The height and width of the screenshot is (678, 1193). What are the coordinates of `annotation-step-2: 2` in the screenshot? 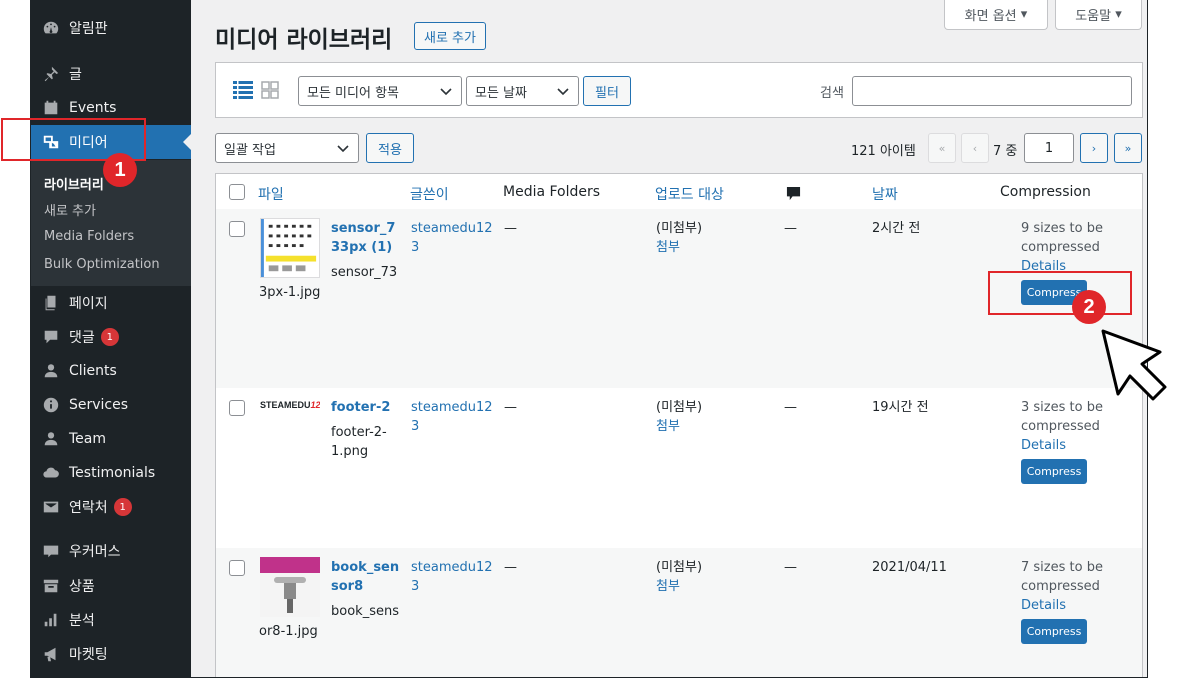 It's located at (1089, 307).